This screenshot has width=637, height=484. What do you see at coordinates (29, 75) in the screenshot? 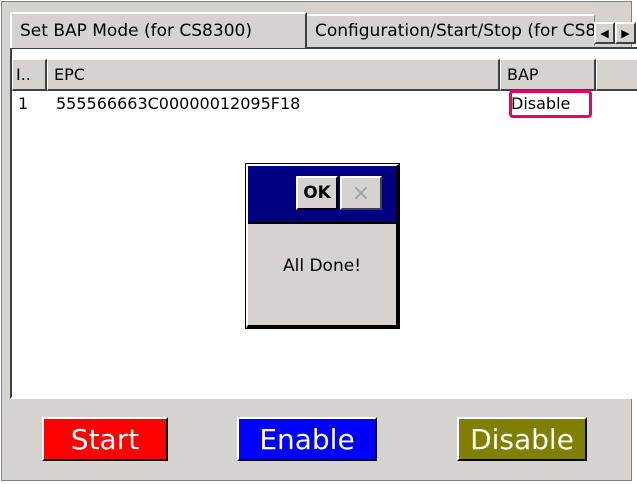
I see `column-header-index: I..` at bounding box center [29, 75].